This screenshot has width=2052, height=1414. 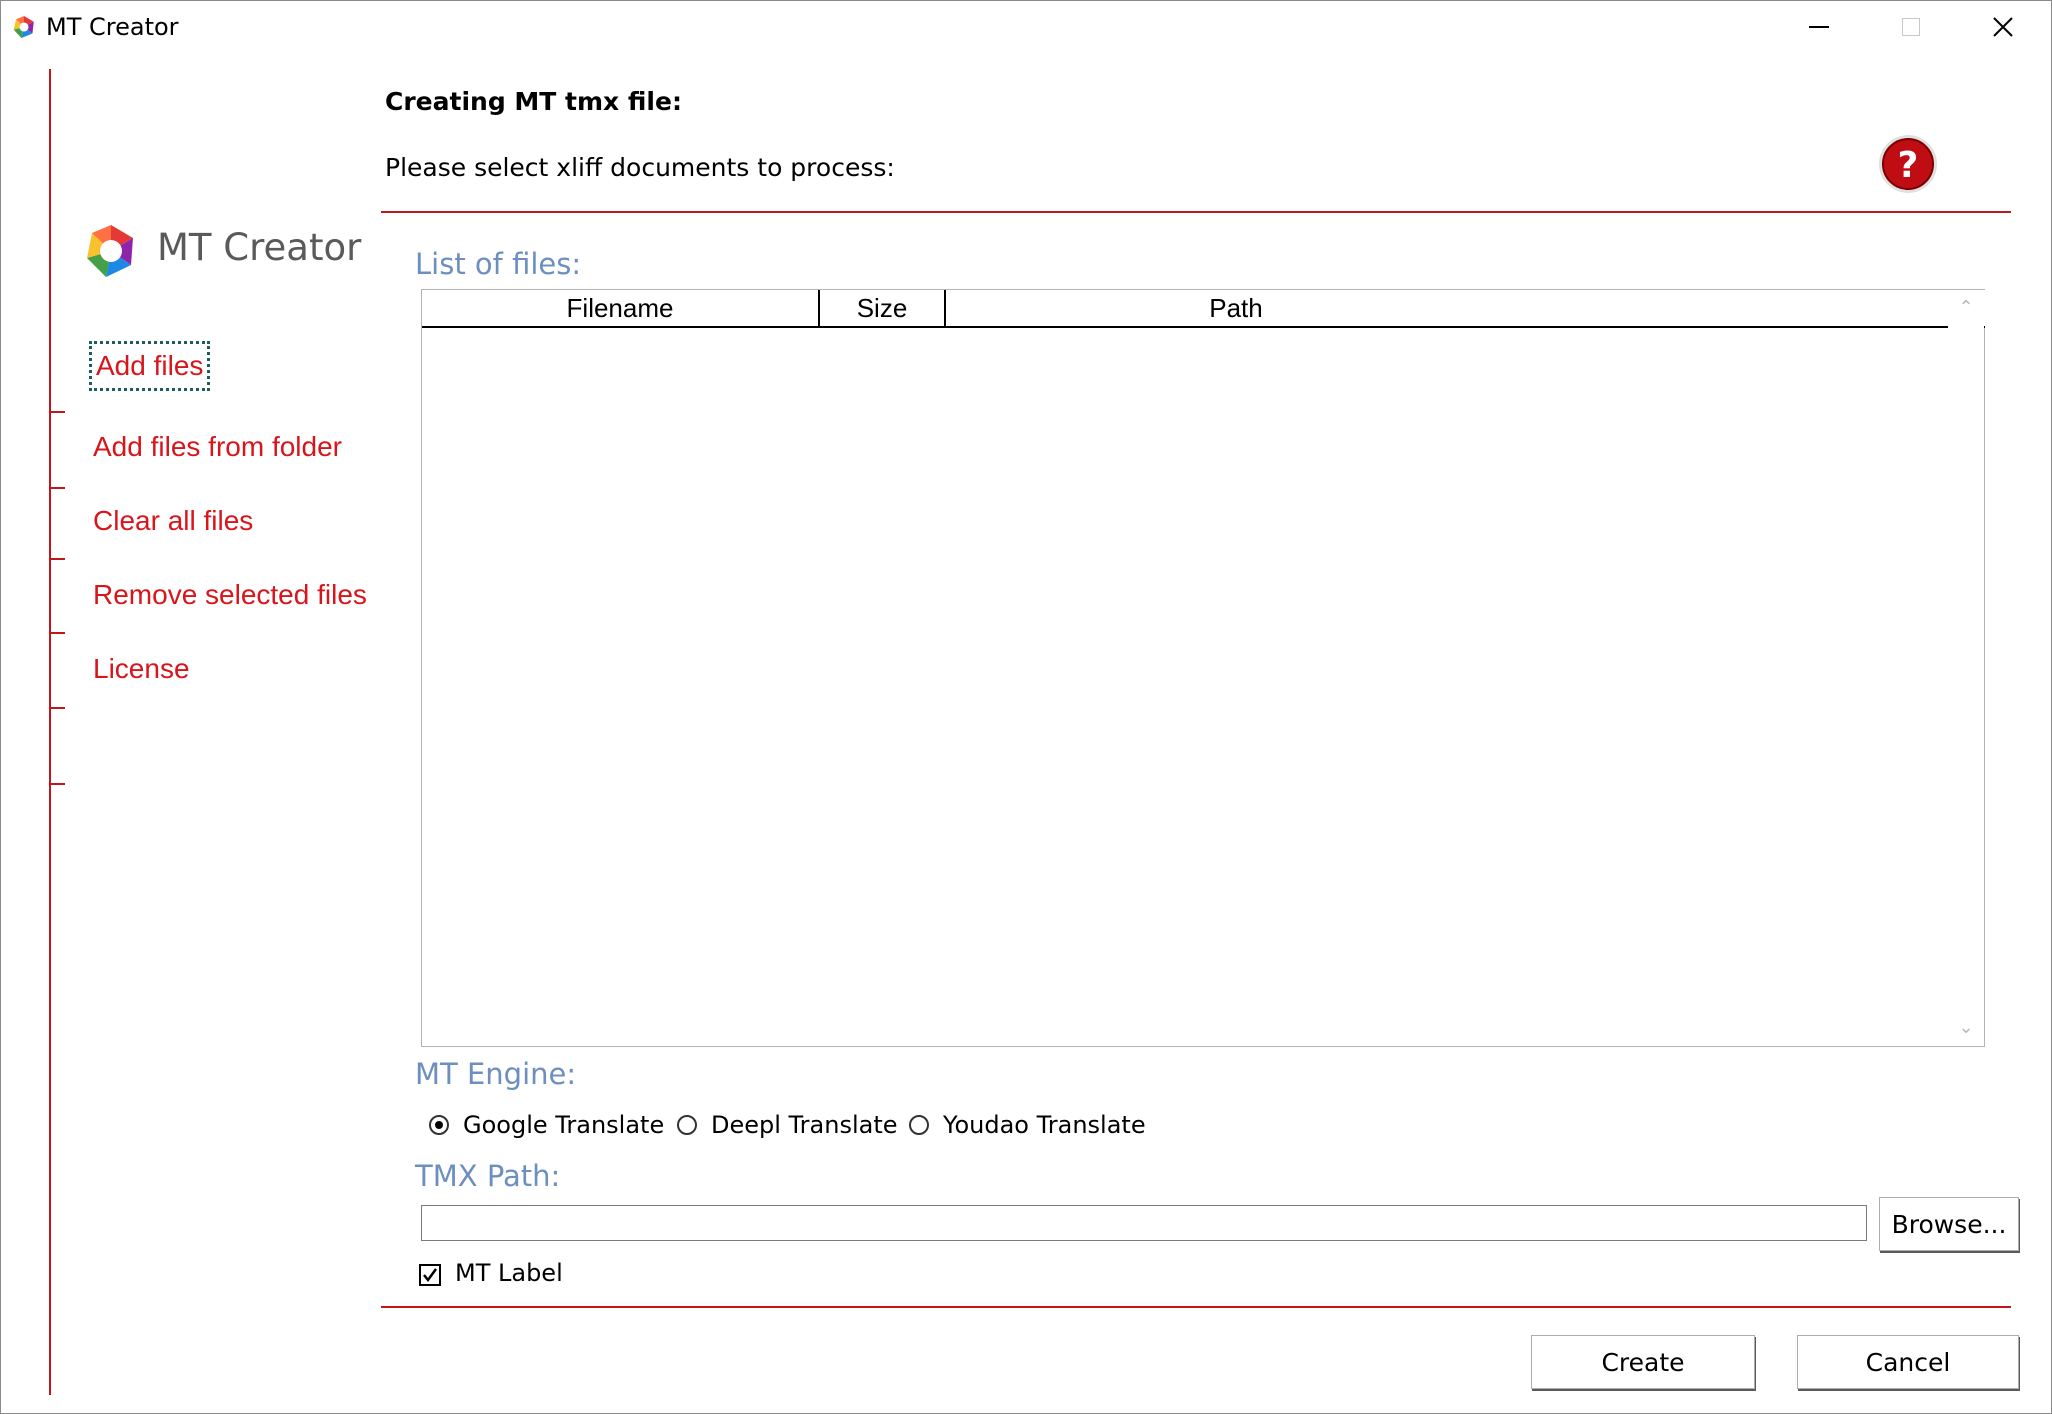 I want to click on checkmark-icon, so click(x=430, y=1275).